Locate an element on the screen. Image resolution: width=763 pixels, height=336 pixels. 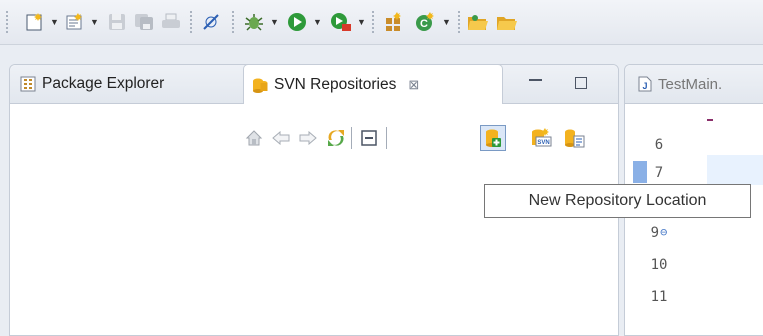
print-icon is located at coordinates (171, 22).